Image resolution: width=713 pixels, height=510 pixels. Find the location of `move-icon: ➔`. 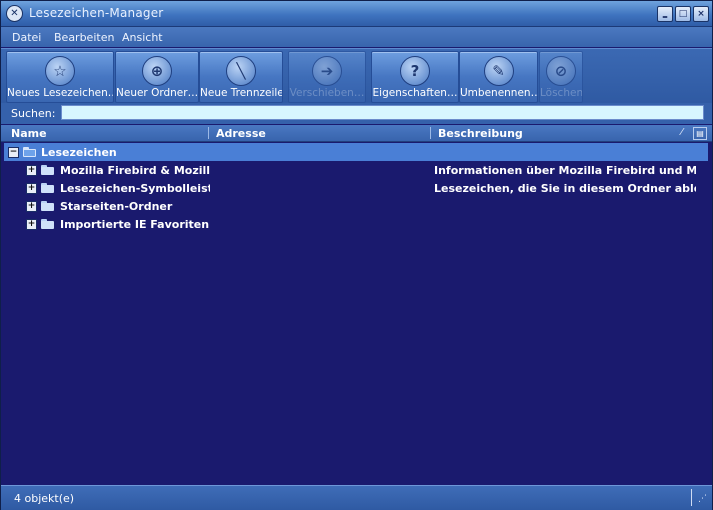

move-icon: ➔ is located at coordinates (327, 71).